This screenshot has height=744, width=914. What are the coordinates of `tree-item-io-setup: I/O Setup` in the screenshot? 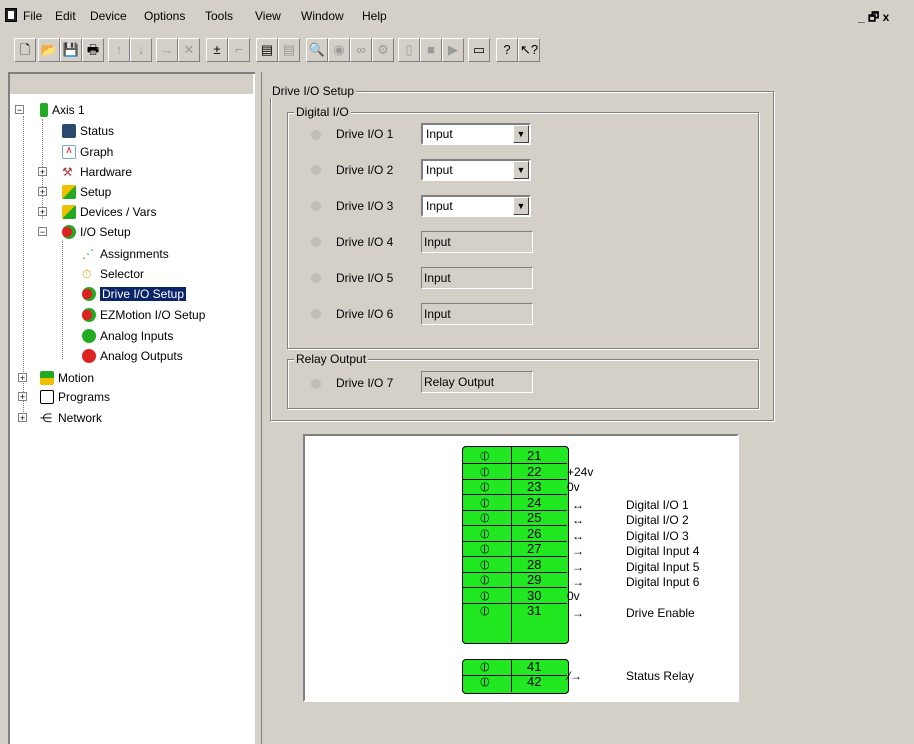 It's located at (96, 231).